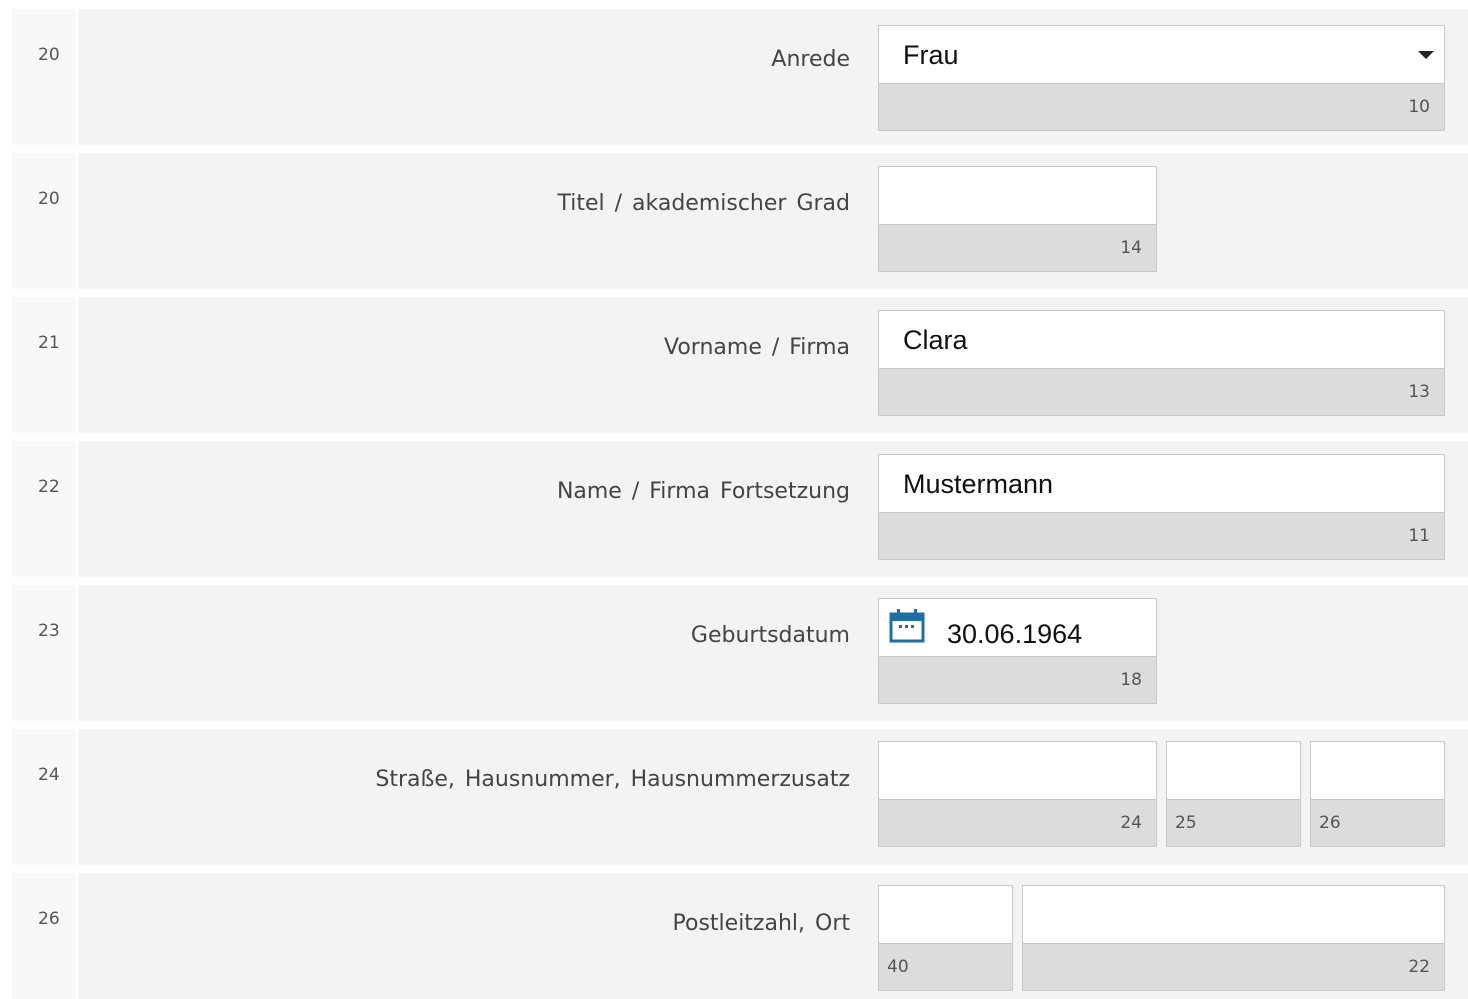 The height and width of the screenshot is (999, 1468). Describe the element at coordinates (740, 221) in the screenshot. I see `form-row-titel: 20 Titel / akademischer Grad 14` at that location.